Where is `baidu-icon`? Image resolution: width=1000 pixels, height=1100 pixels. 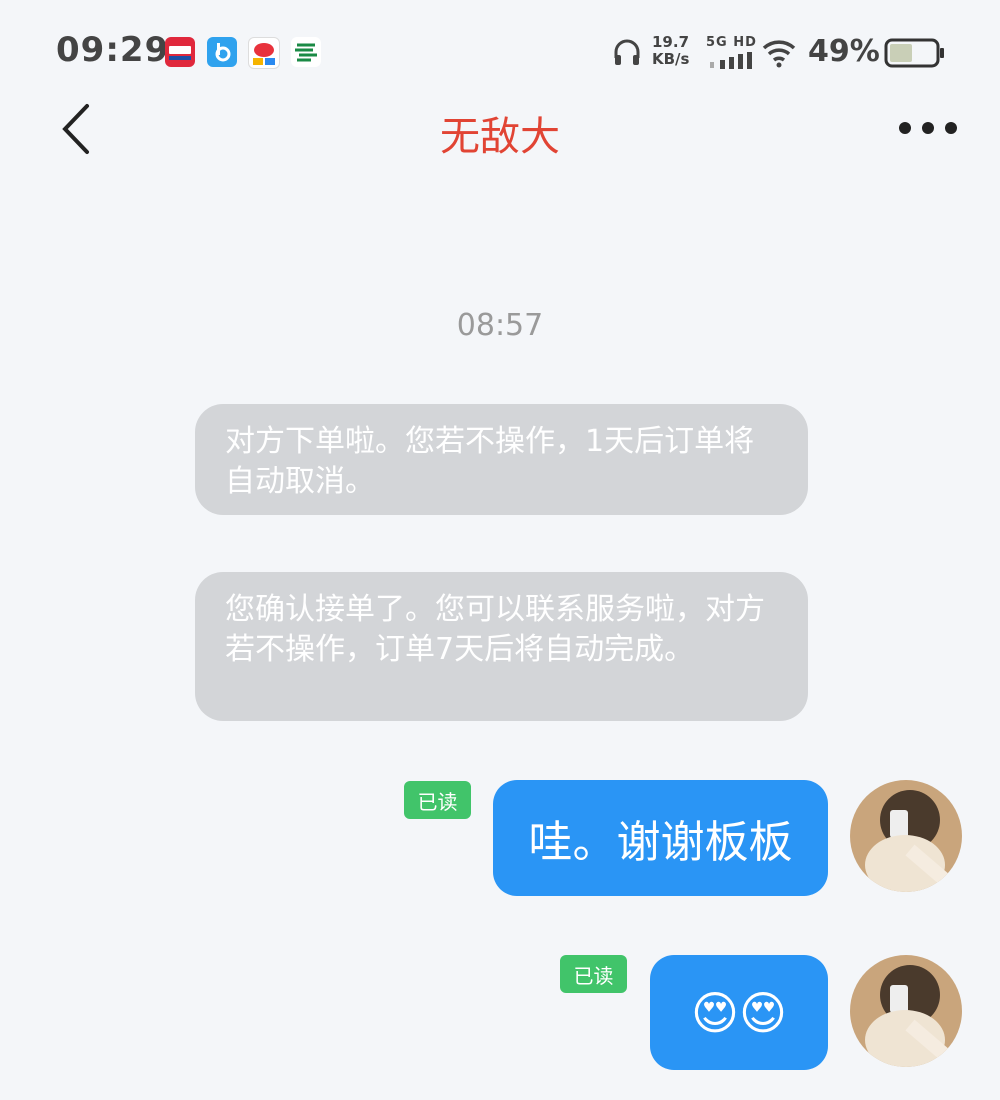 baidu-icon is located at coordinates (222, 52).